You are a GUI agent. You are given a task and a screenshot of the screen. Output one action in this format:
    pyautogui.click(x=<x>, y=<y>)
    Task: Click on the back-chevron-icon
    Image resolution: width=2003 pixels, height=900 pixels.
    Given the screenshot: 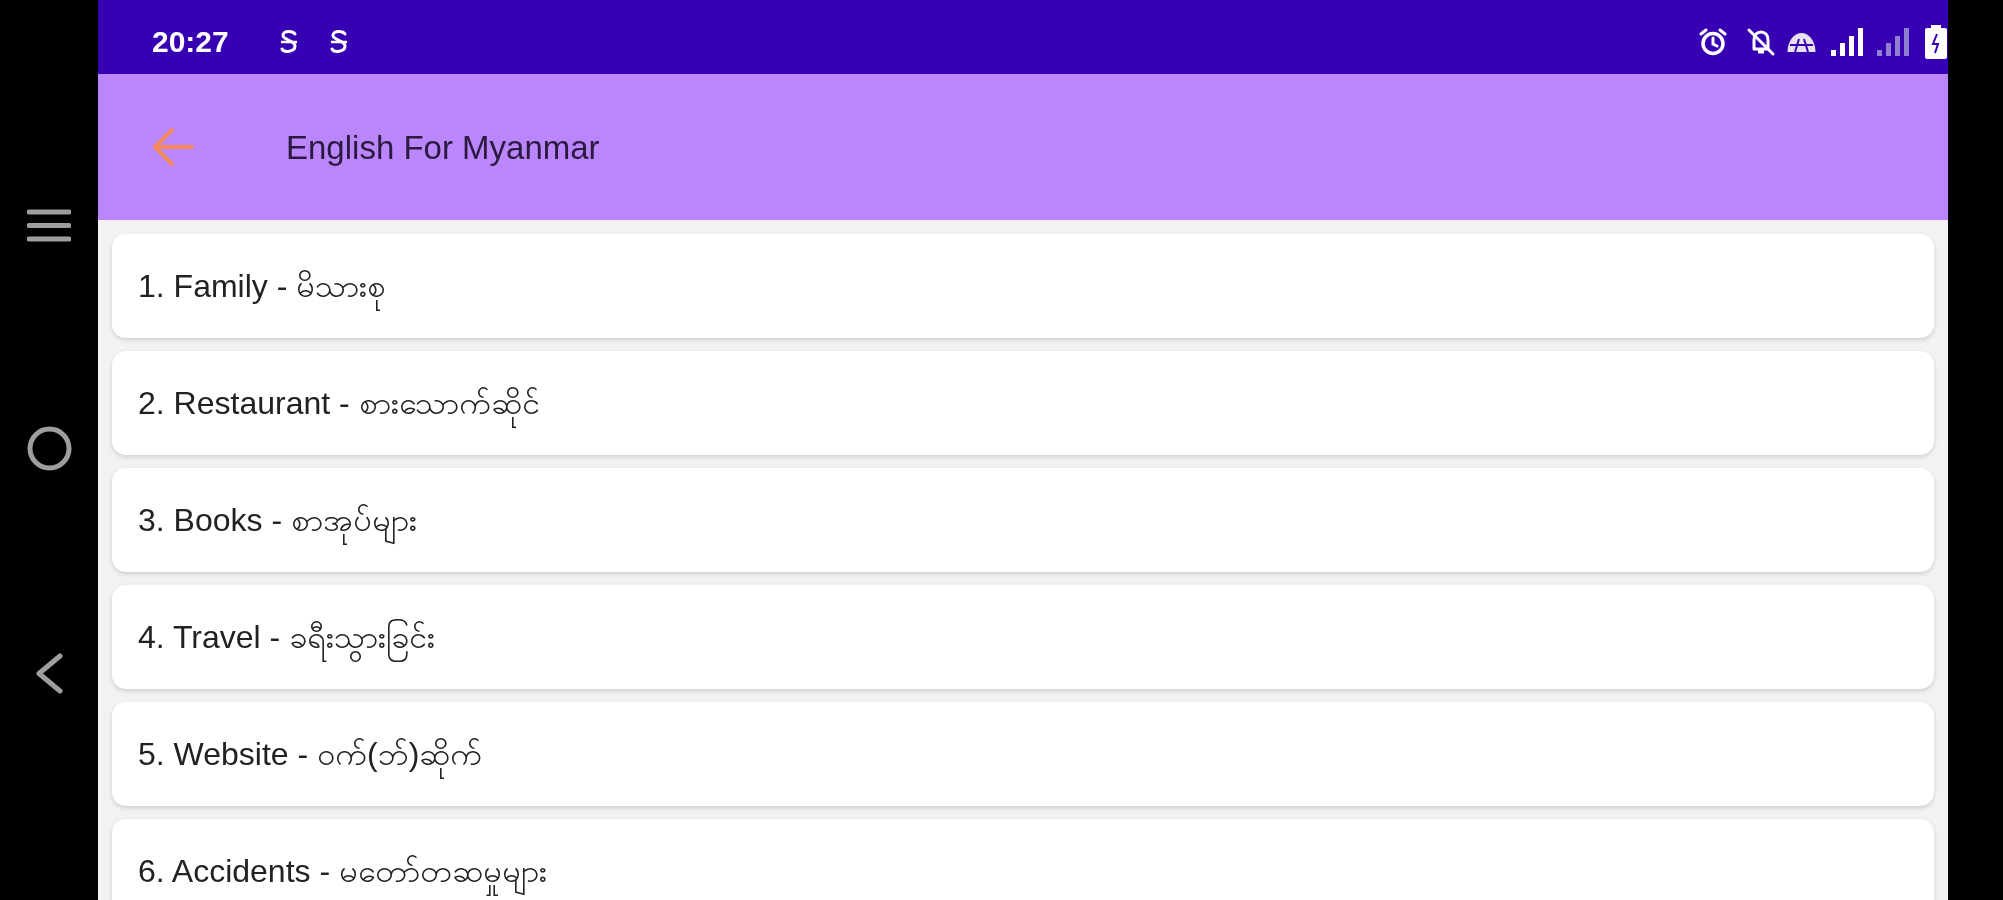 What is the action you would take?
    pyautogui.click(x=49, y=673)
    